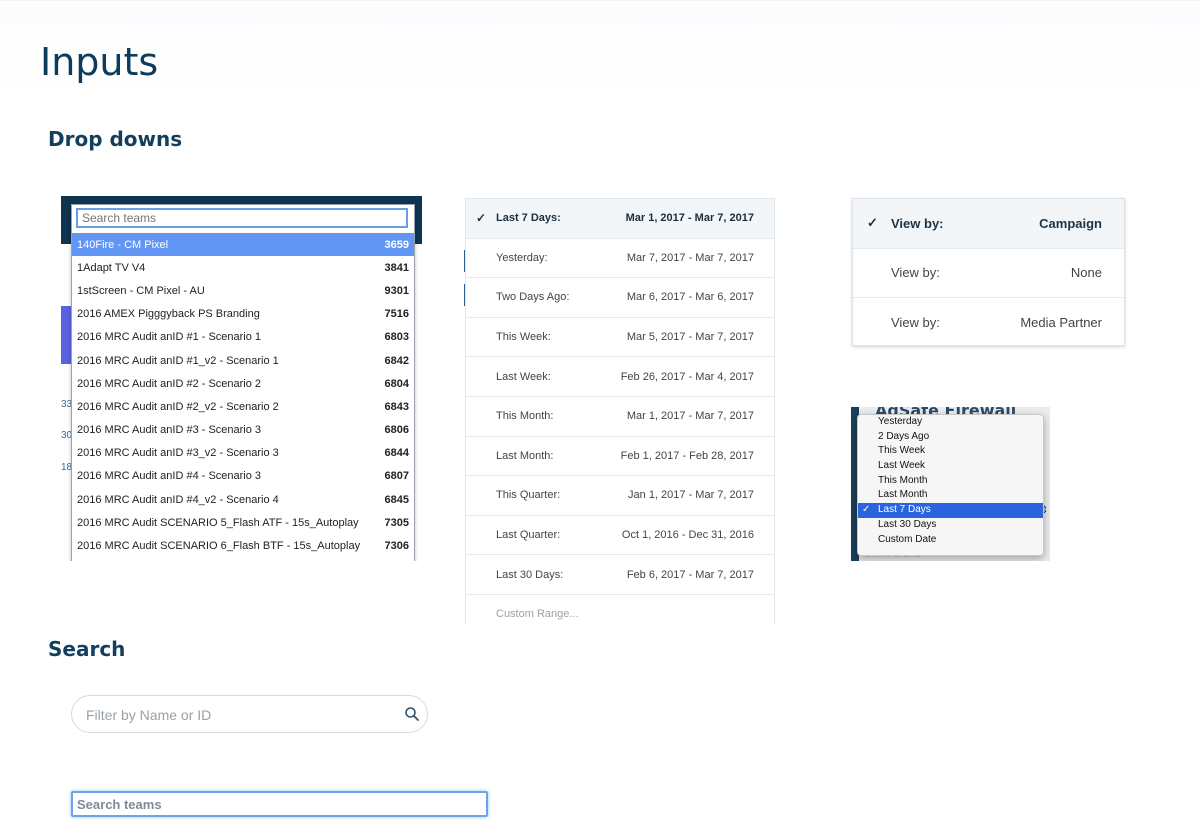 This screenshot has height=822, width=1200. Describe the element at coordinates (123, 244) in the screenshot. I see `team-name: 140Fire - CM Pixel` at that location.